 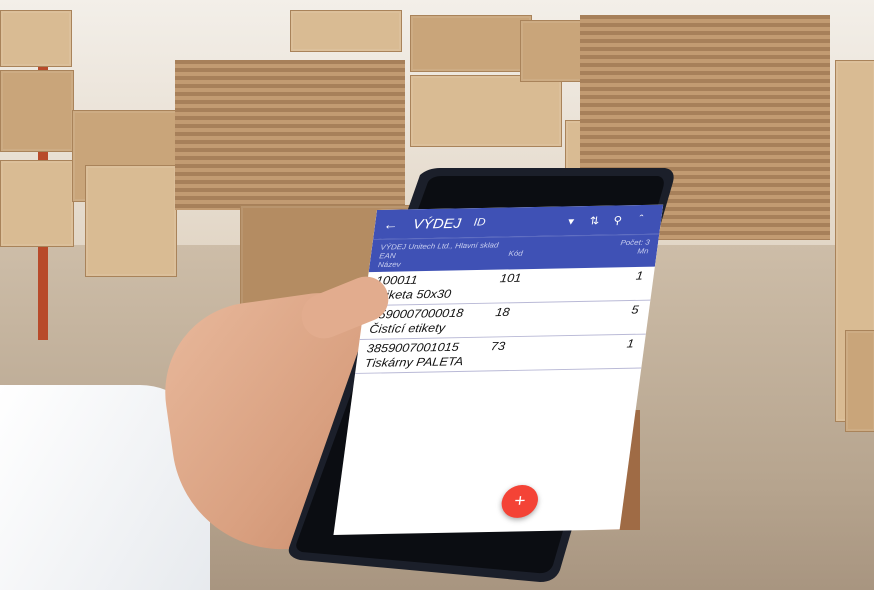 What do you see at coordinates (417, 314) in the screenshot?
I see `item-ean: 8590007000018` at bounding box center [417, 314].